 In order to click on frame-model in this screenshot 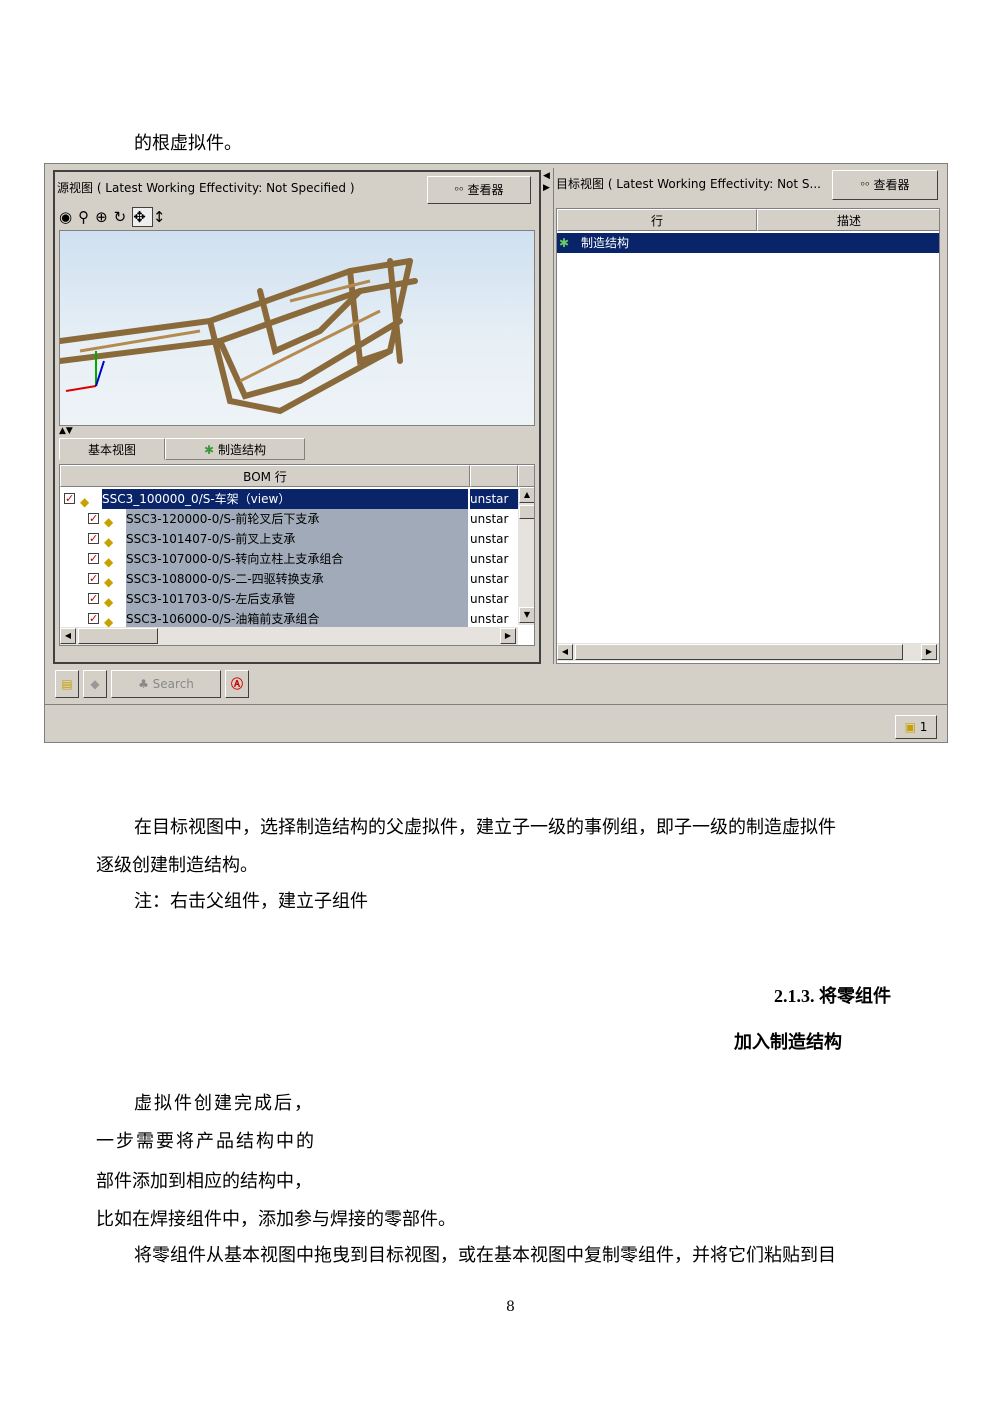, I will do `click(239, 336)`.